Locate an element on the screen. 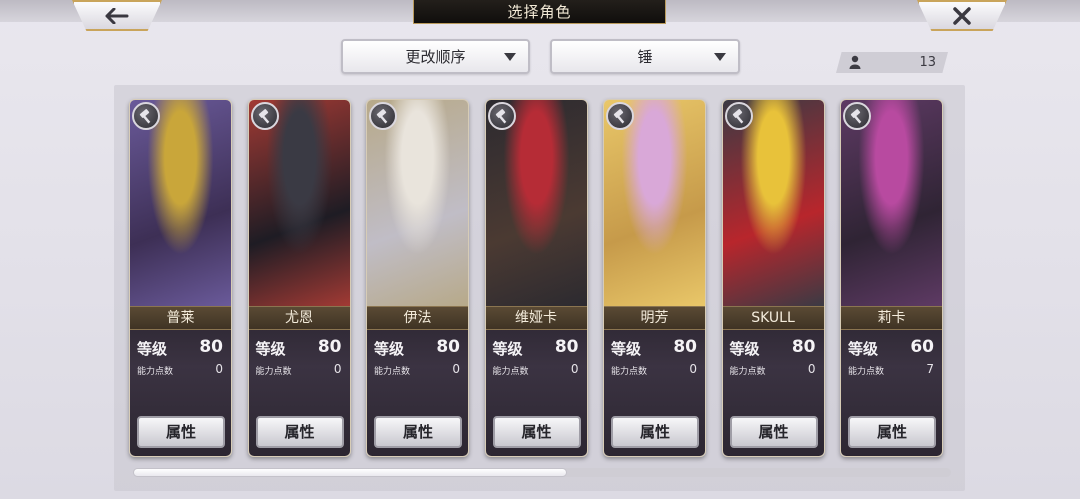 The height and width of the screenshot is (499, 1080). character-card: 伊法 等级 80 能力点数 0 属性 is located at coordinates (417, 278).